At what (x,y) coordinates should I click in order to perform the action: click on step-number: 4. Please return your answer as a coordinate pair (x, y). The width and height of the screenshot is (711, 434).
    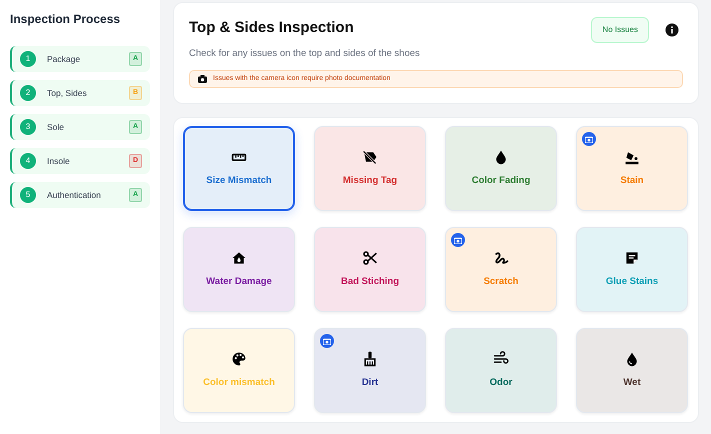
    Looking at the image, I should click on (28, 161).